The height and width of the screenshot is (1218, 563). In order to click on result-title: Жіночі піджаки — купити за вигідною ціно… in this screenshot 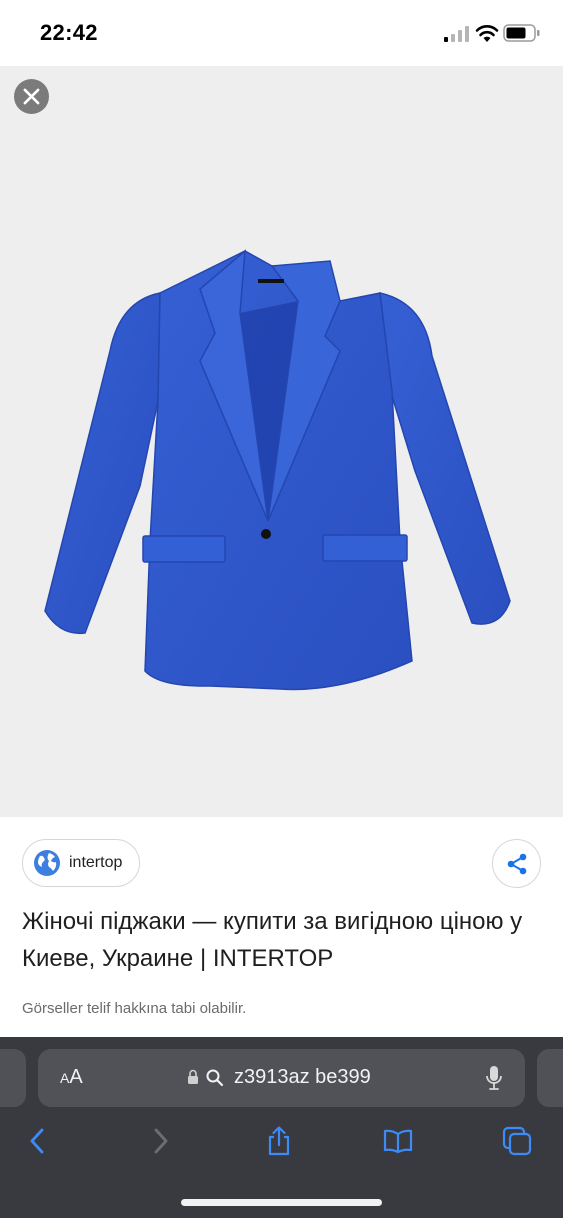, I will do `click(282, 940)`.